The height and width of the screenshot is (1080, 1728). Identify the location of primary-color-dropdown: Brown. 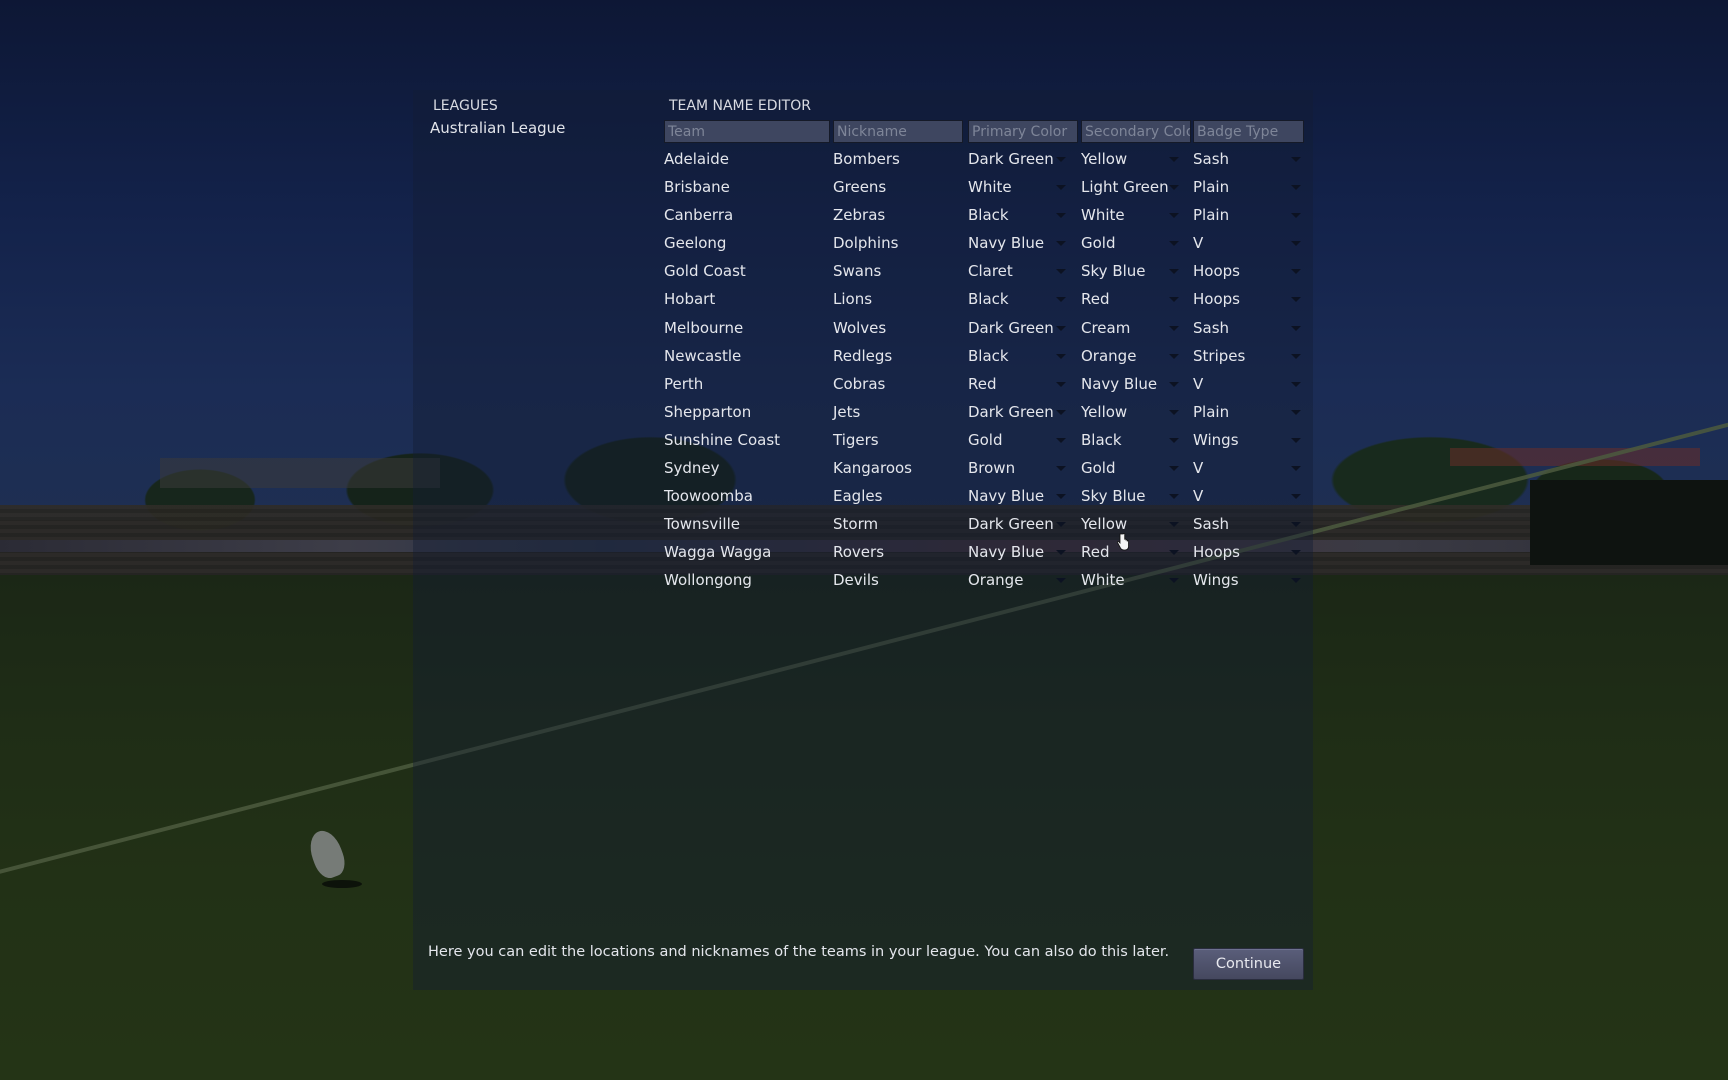
(1023, 468).